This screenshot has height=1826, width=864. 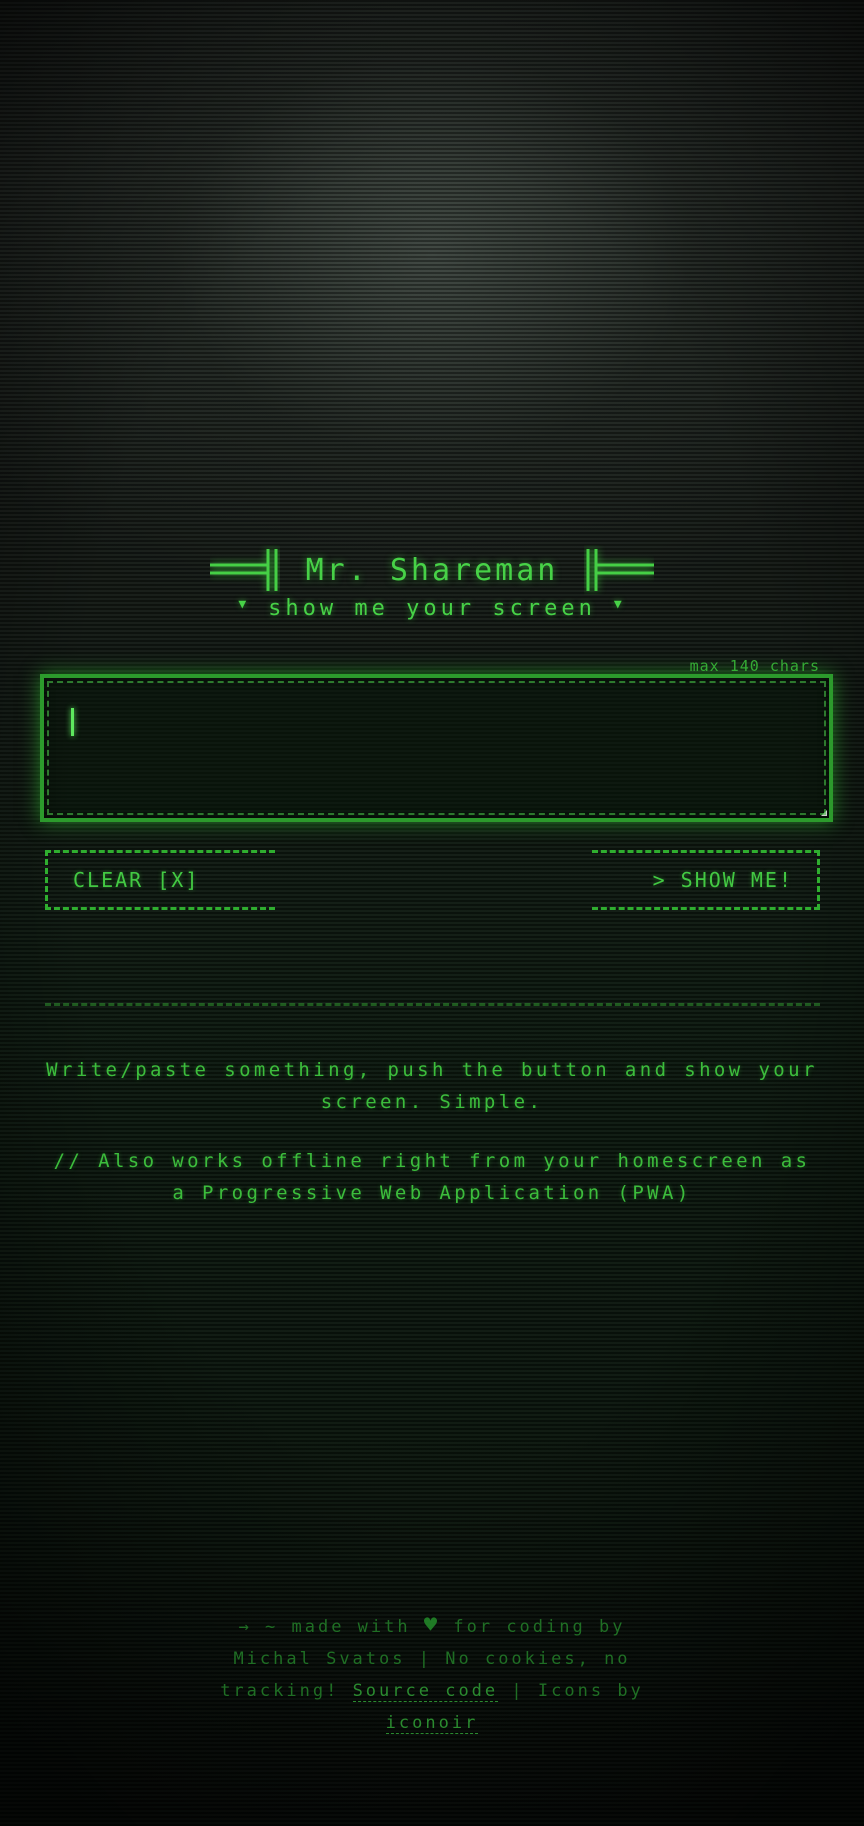 I want to click on message-textarea, so click(x=436, y=748).